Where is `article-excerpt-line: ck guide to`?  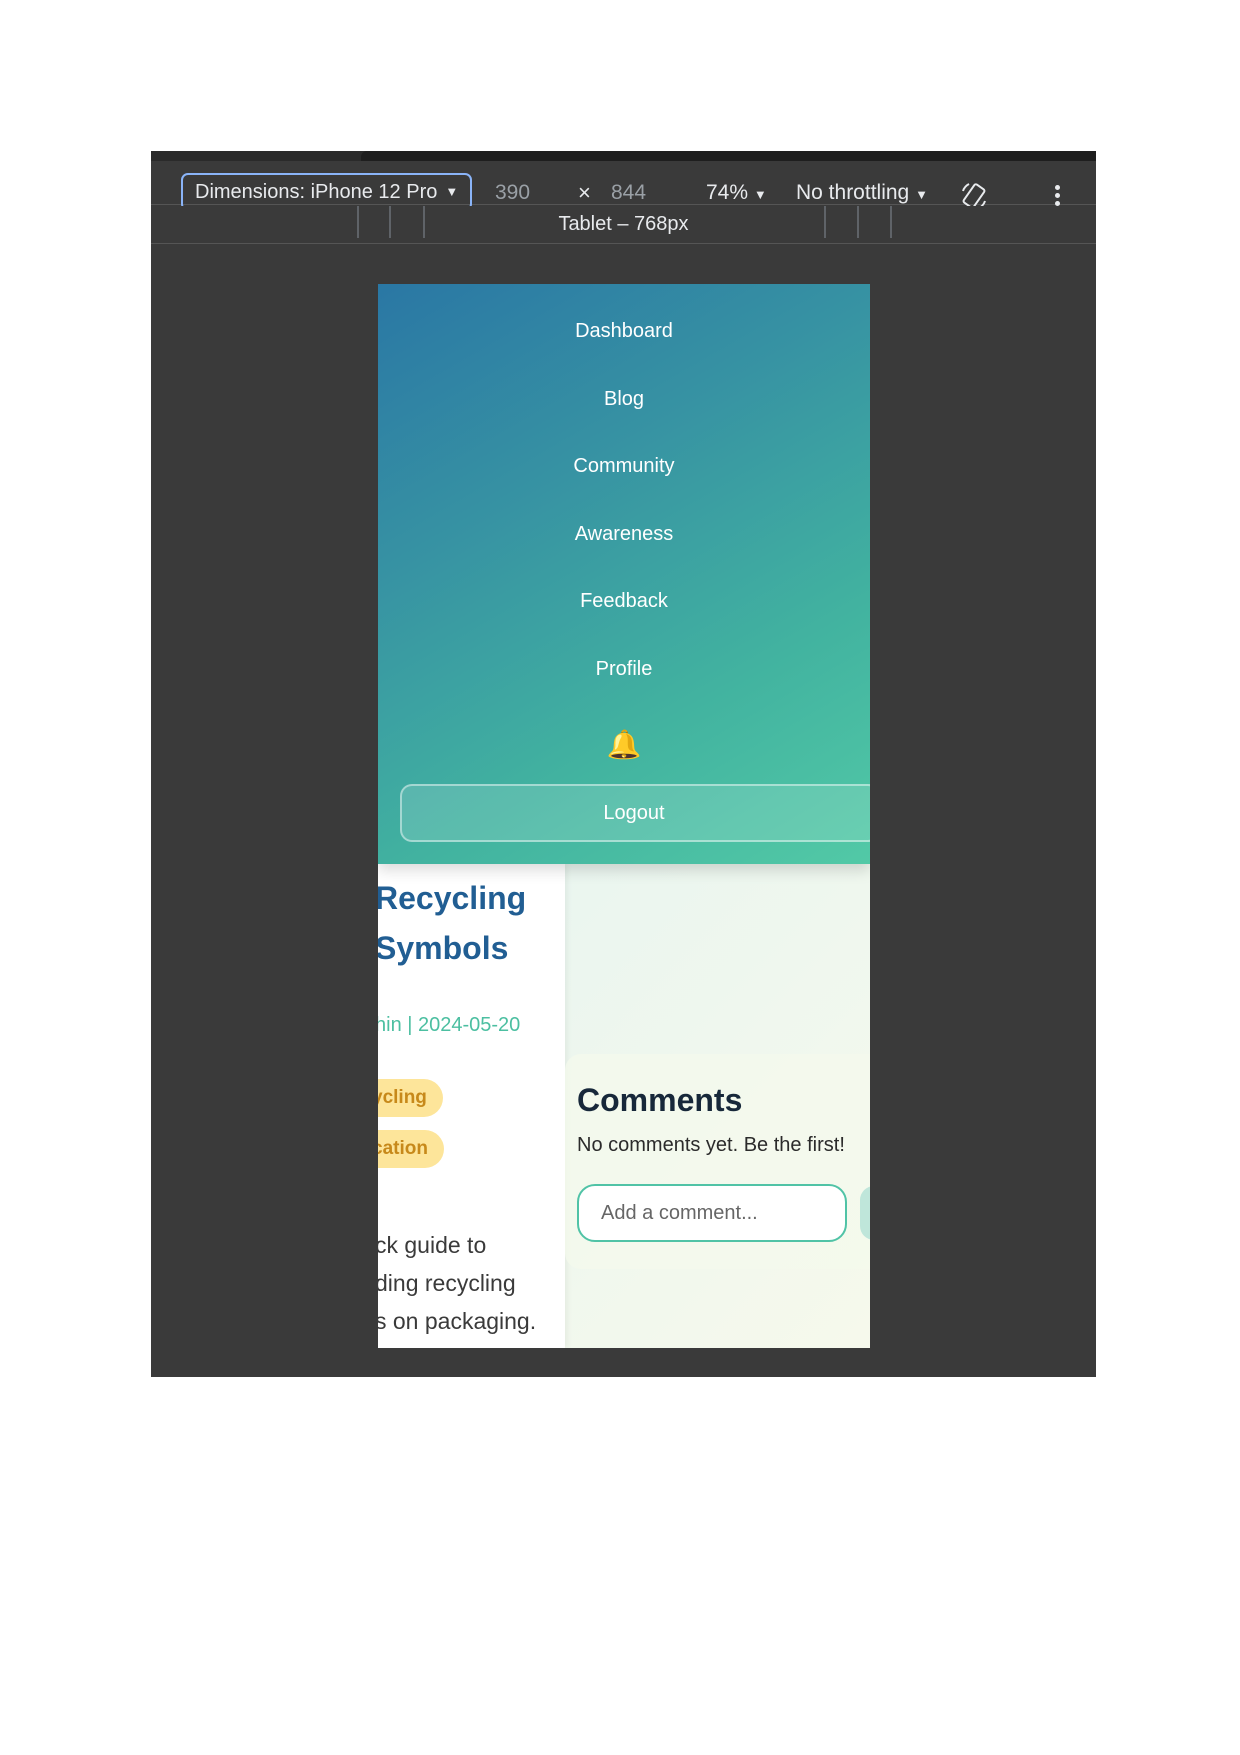
article-excerpt-line: ck guide to is located at coordinates (432, 1245).